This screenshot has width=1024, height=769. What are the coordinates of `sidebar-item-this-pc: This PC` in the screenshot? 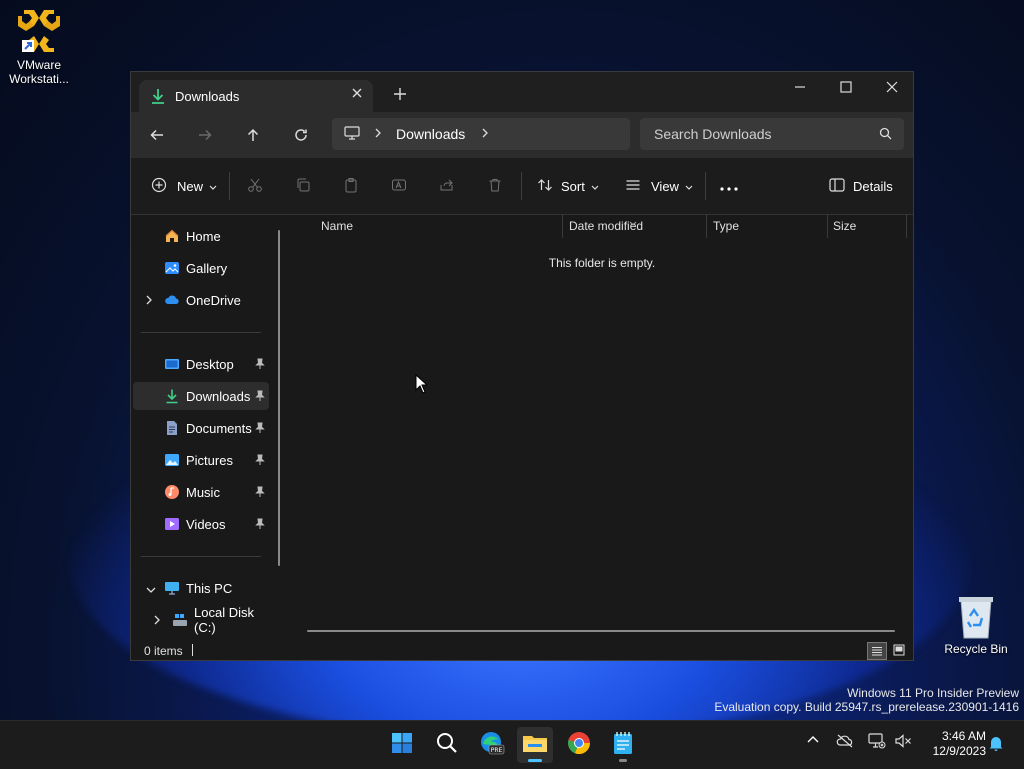 It's located at (201, 588).